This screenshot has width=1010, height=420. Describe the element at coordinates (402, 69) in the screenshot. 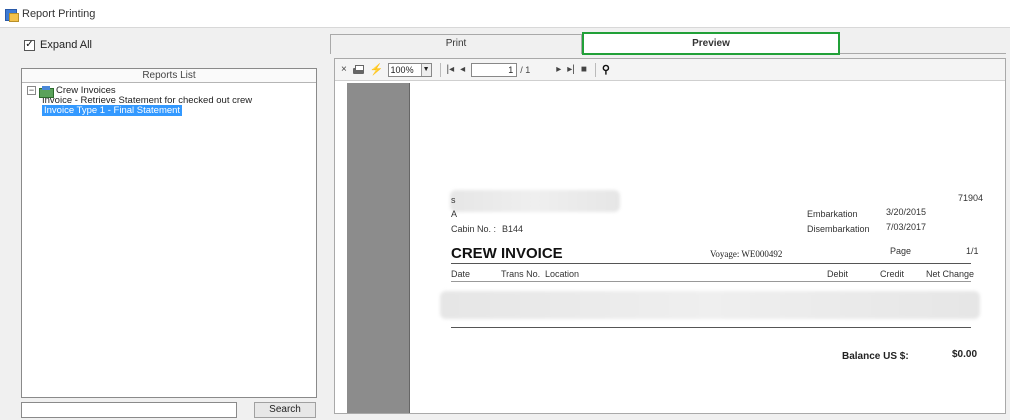

I see `zoom-value: 100%` at that location.